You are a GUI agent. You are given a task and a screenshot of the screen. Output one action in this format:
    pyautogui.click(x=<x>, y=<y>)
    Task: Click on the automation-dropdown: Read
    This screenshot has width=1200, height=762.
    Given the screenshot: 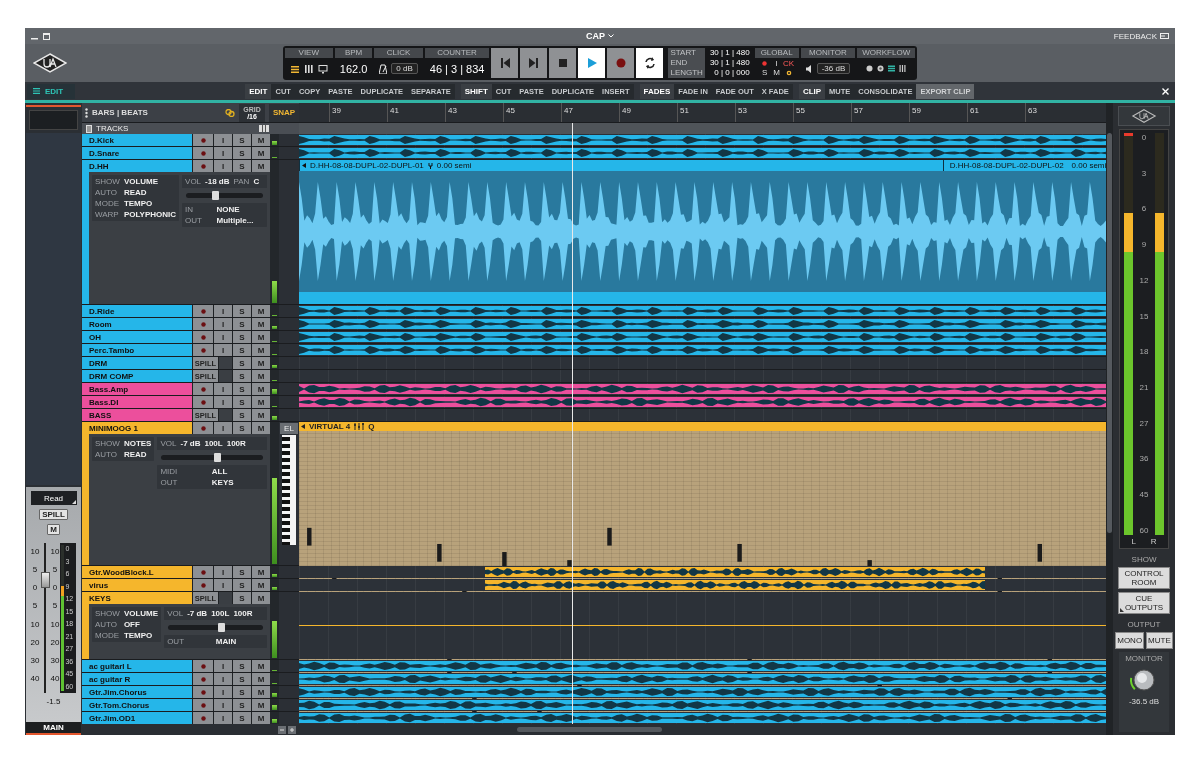 What is the action you would take?
    pyautogui.click(x=53, y=498)
    